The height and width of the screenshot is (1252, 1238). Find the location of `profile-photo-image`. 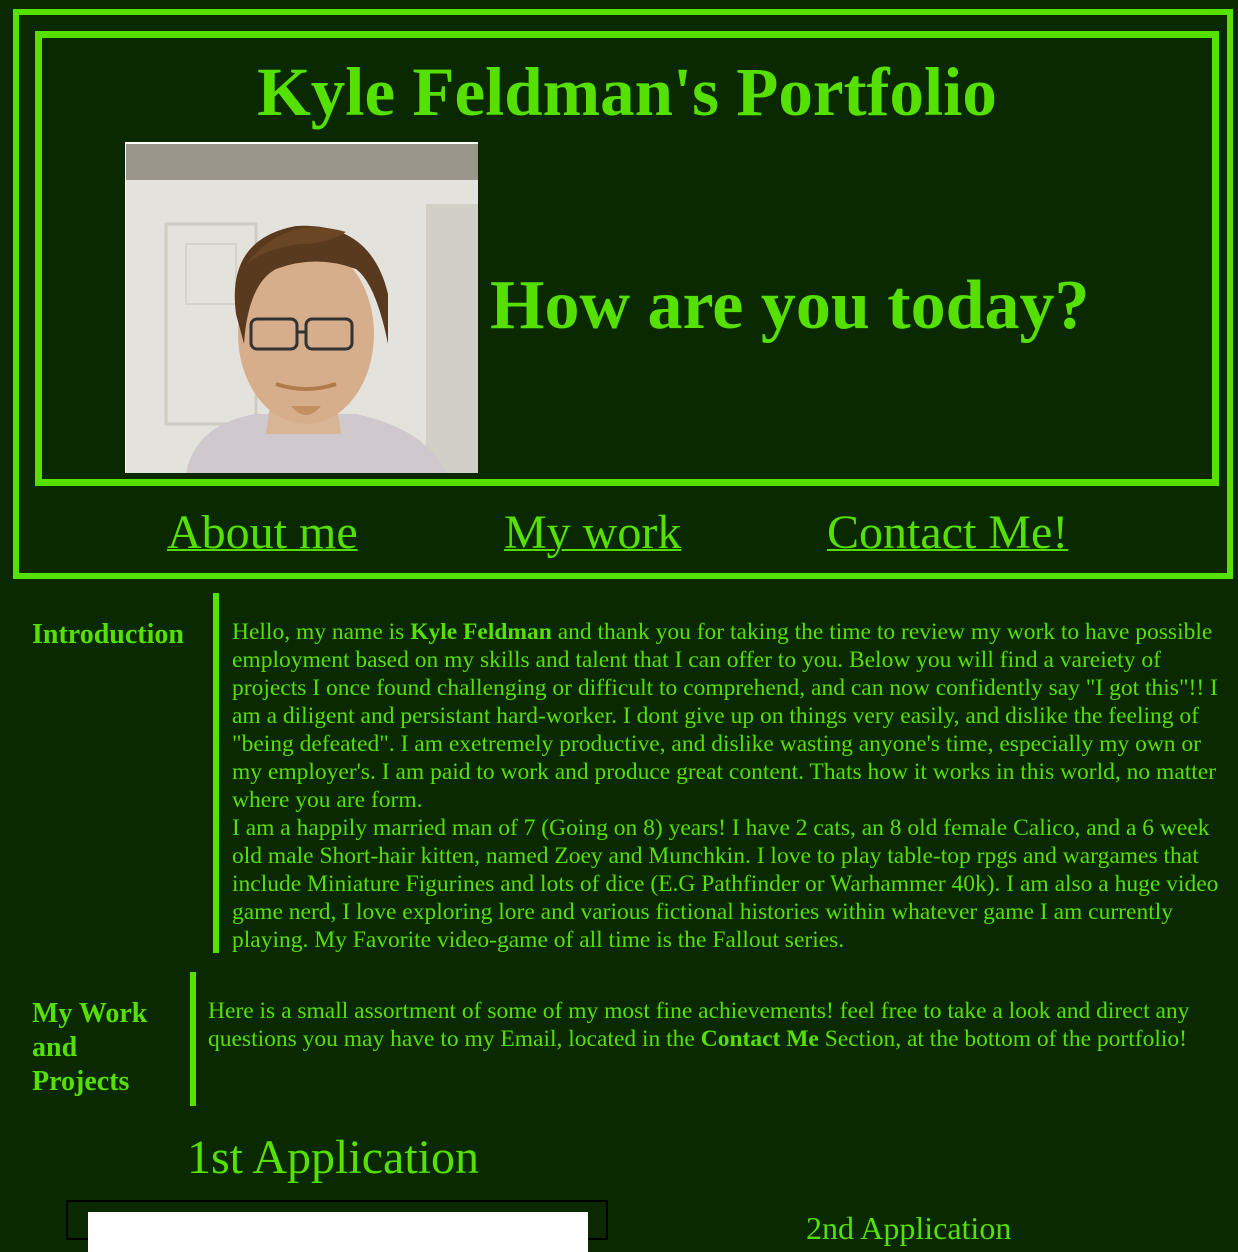

profile-photo-image is located at coordinates (302, 308).